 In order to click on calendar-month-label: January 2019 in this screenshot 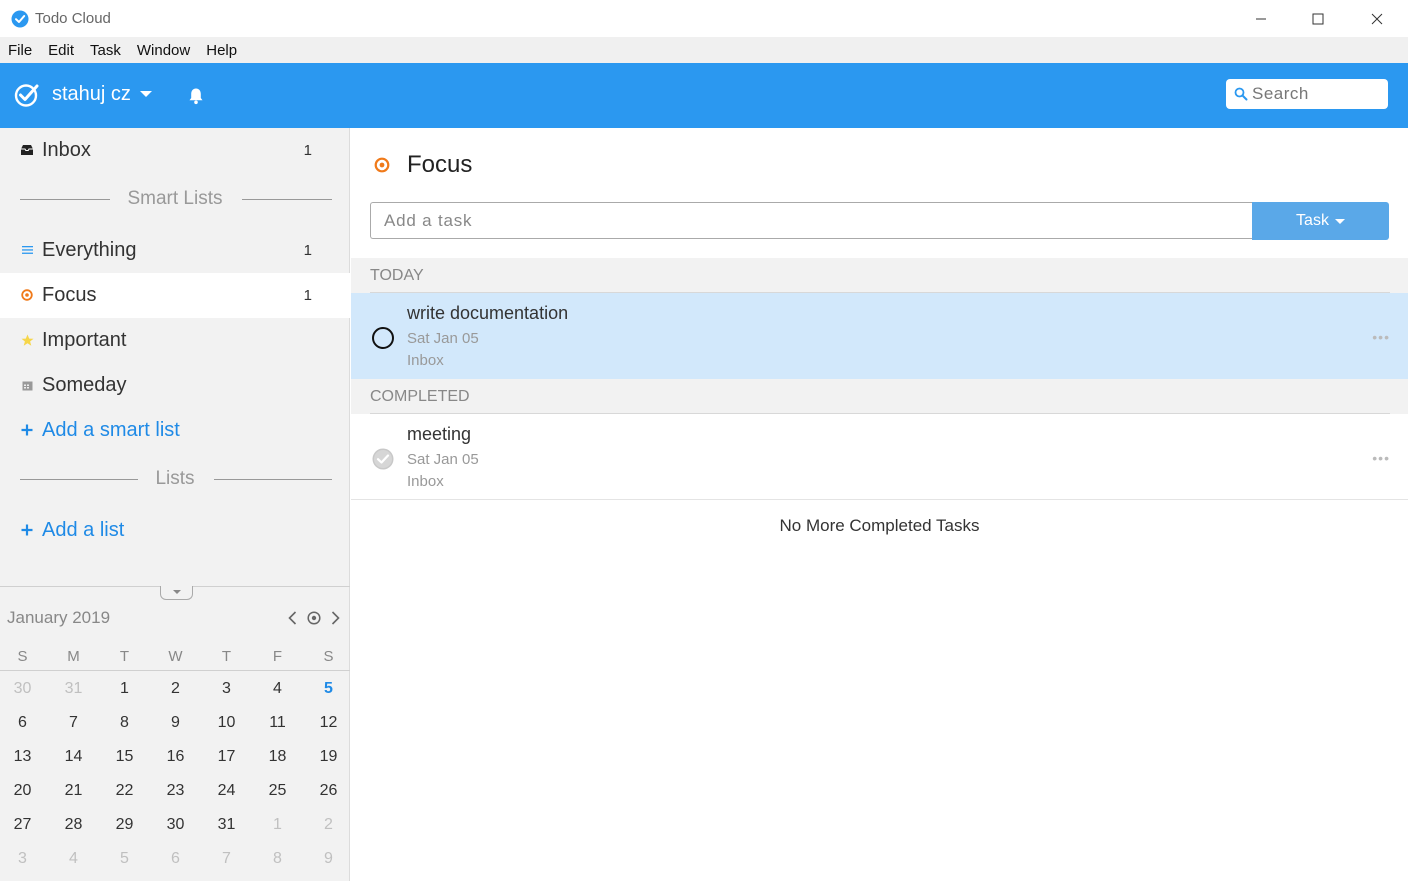, I will do `click(59, 617)`.